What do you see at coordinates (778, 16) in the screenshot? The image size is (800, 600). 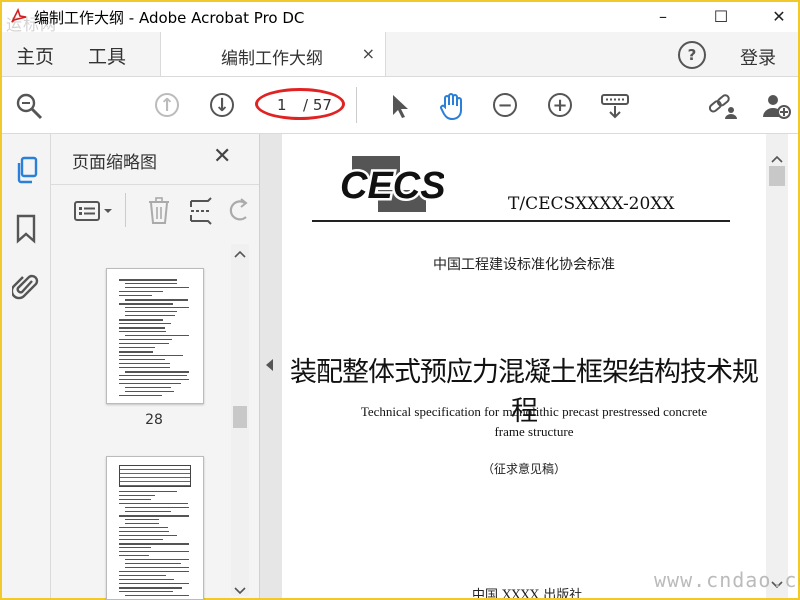 I see `close-window-button: ✕` at bounding box center [778, 16].